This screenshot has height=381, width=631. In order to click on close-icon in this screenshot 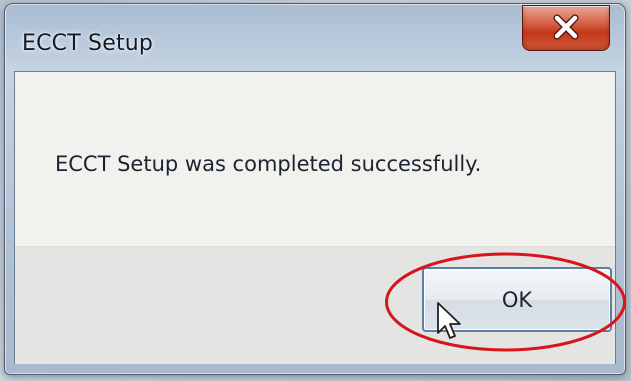, I will do `click(566, 27)`.